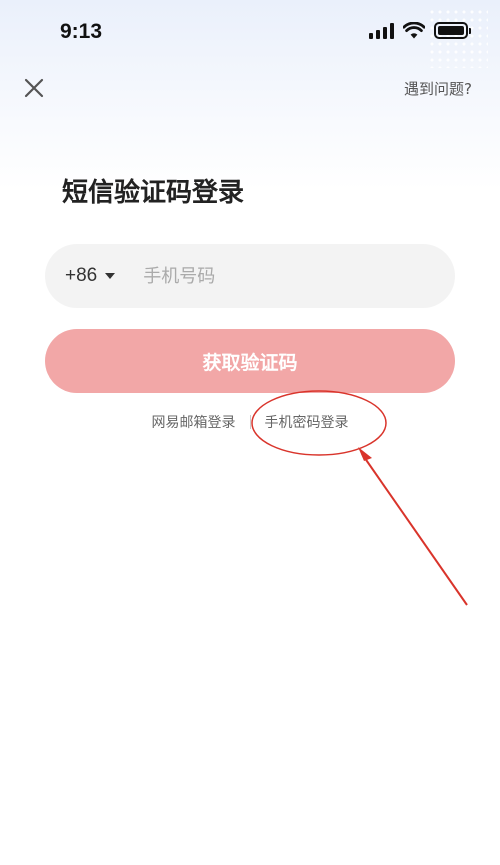 This screenshot has width=500, height=865. I want to click on close-button, so click(34, 88).